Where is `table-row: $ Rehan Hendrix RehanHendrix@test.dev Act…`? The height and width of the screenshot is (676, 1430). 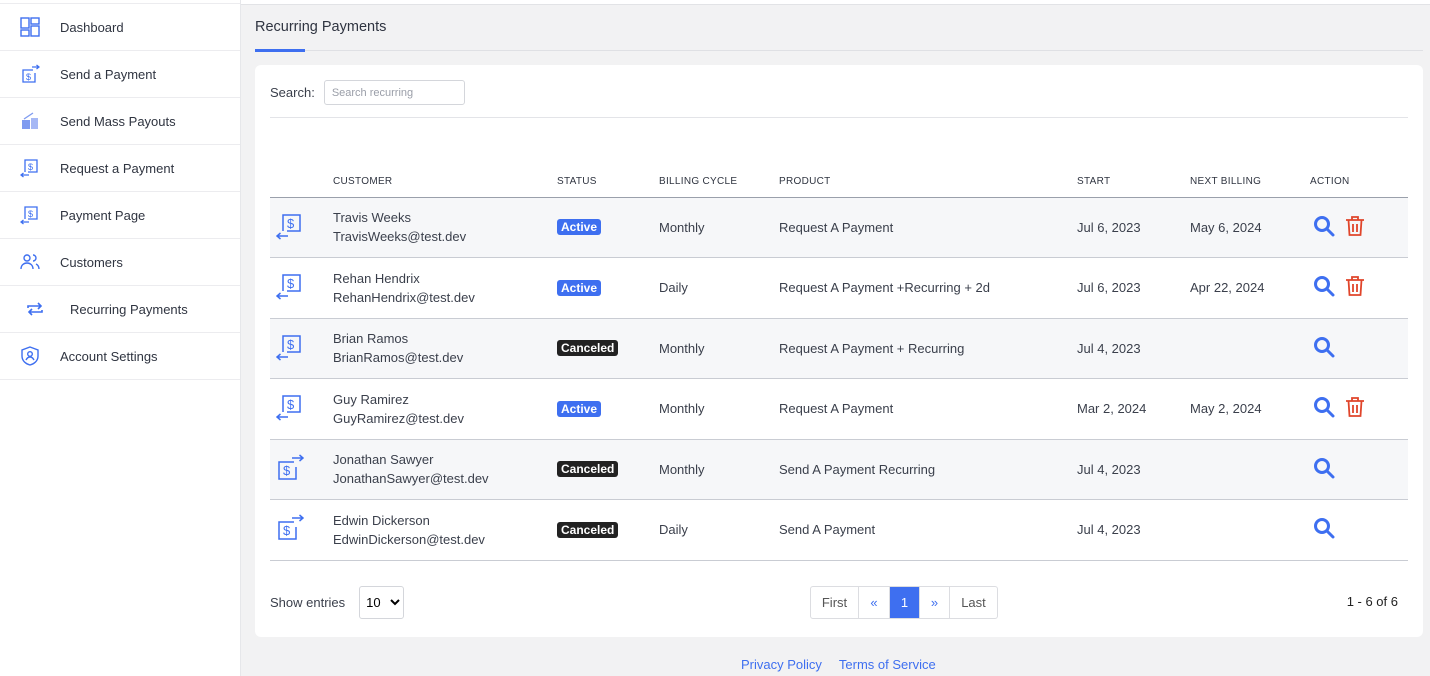 table-row: $ Rehan Hendrix RehanHendrix@test.dev Act… is located at coordinates (839, 288).